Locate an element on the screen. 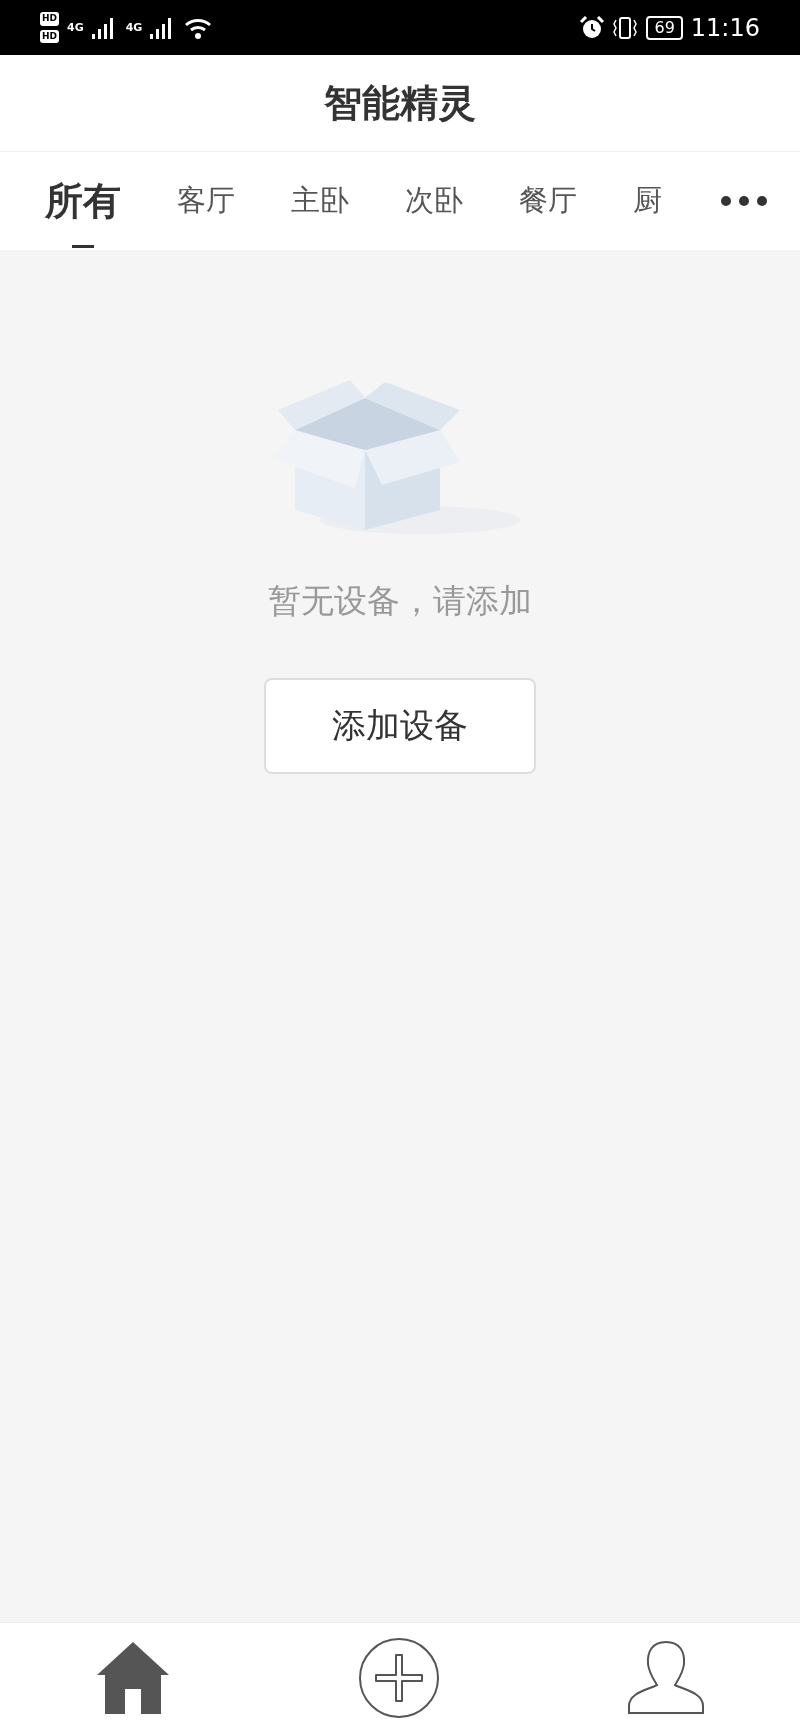  add-icon is located at coordinates (399, 1678).